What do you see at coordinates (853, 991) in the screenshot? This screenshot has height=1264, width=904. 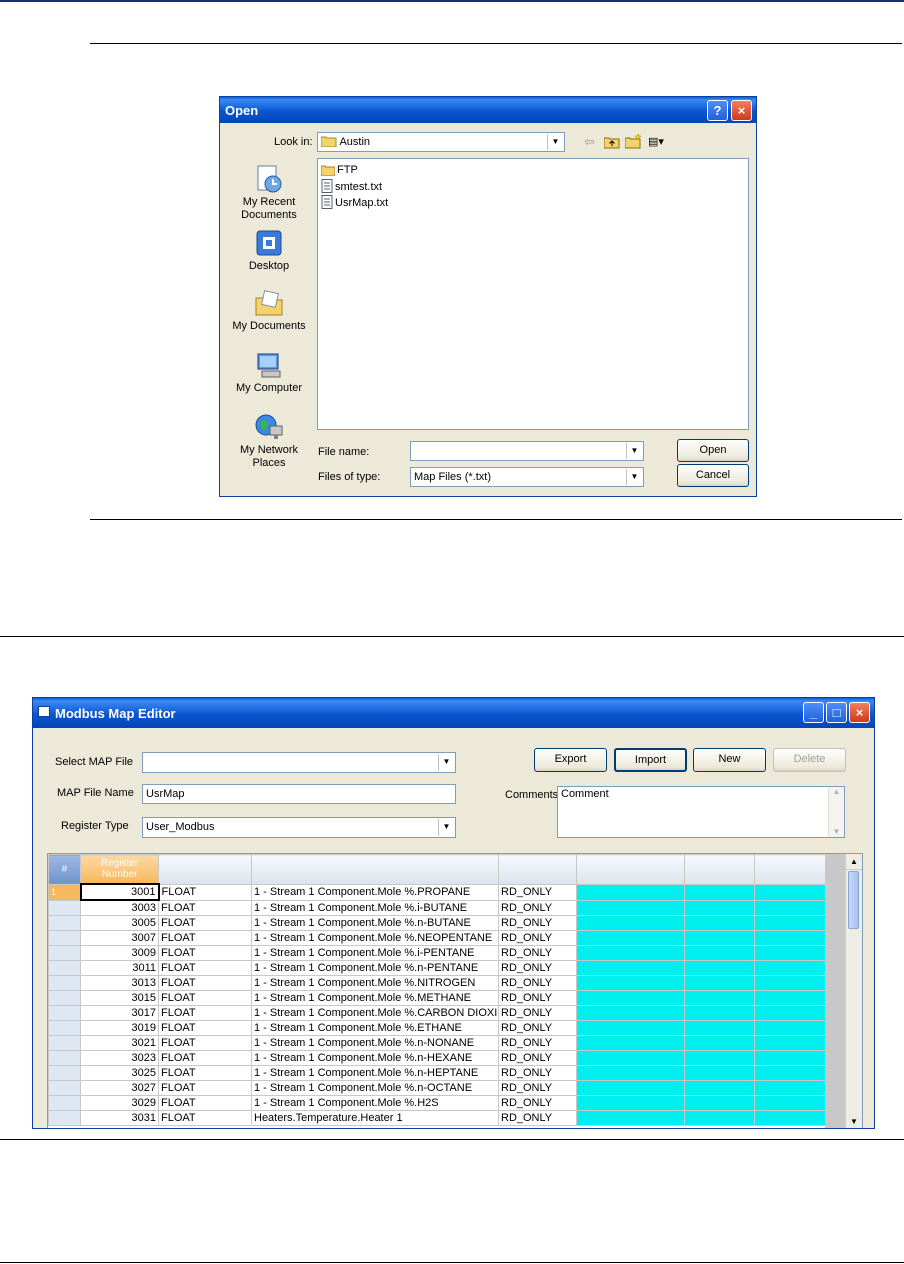 I see `grid-vertical-scrollbar: ▲ ▼` at bounding box center [853, 991].